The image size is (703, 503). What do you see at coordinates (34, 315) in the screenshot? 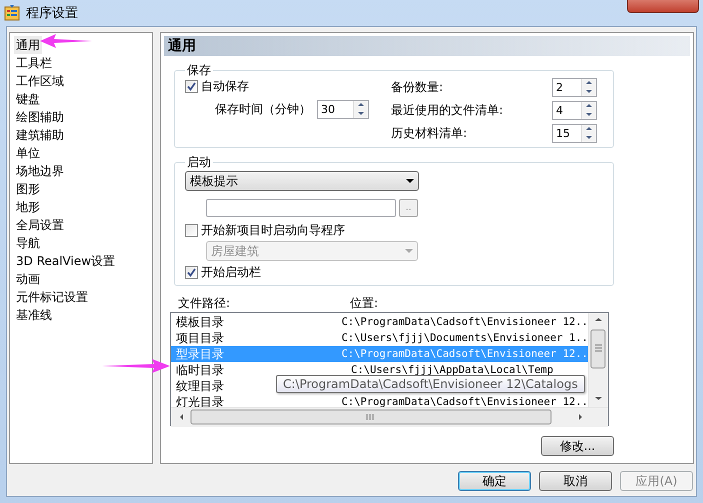
I see `sidebar-item: 基准线` at bounding box center [34, 315].